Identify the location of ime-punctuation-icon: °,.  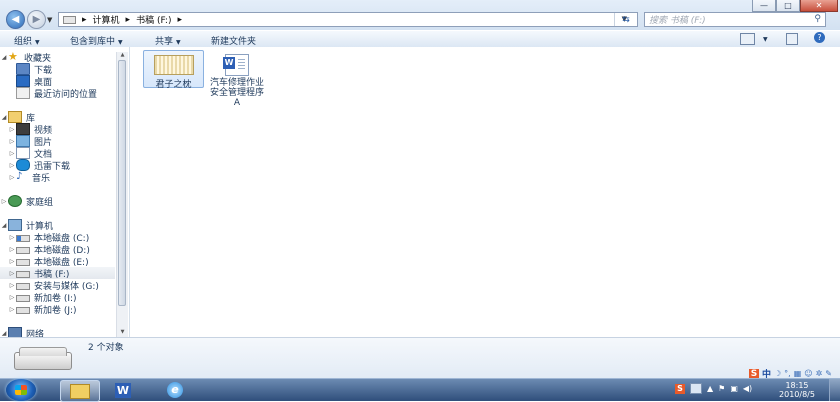
(787, 373).